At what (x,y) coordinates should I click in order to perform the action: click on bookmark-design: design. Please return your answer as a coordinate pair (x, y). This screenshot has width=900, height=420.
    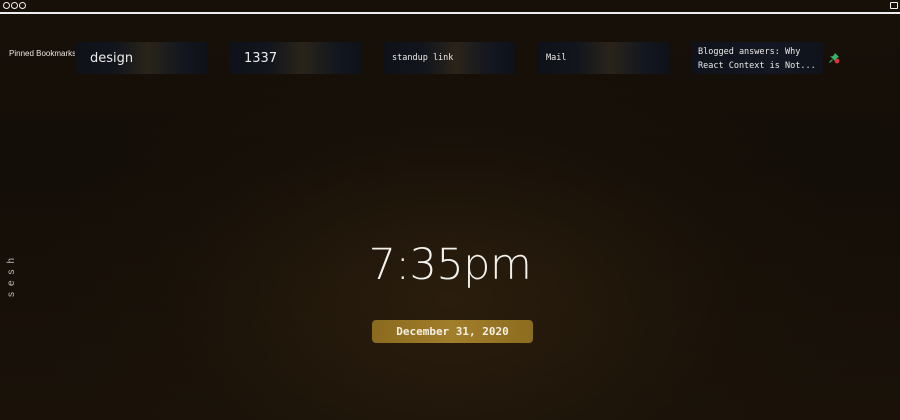
    Looking at the image, I should click on (141, 58).